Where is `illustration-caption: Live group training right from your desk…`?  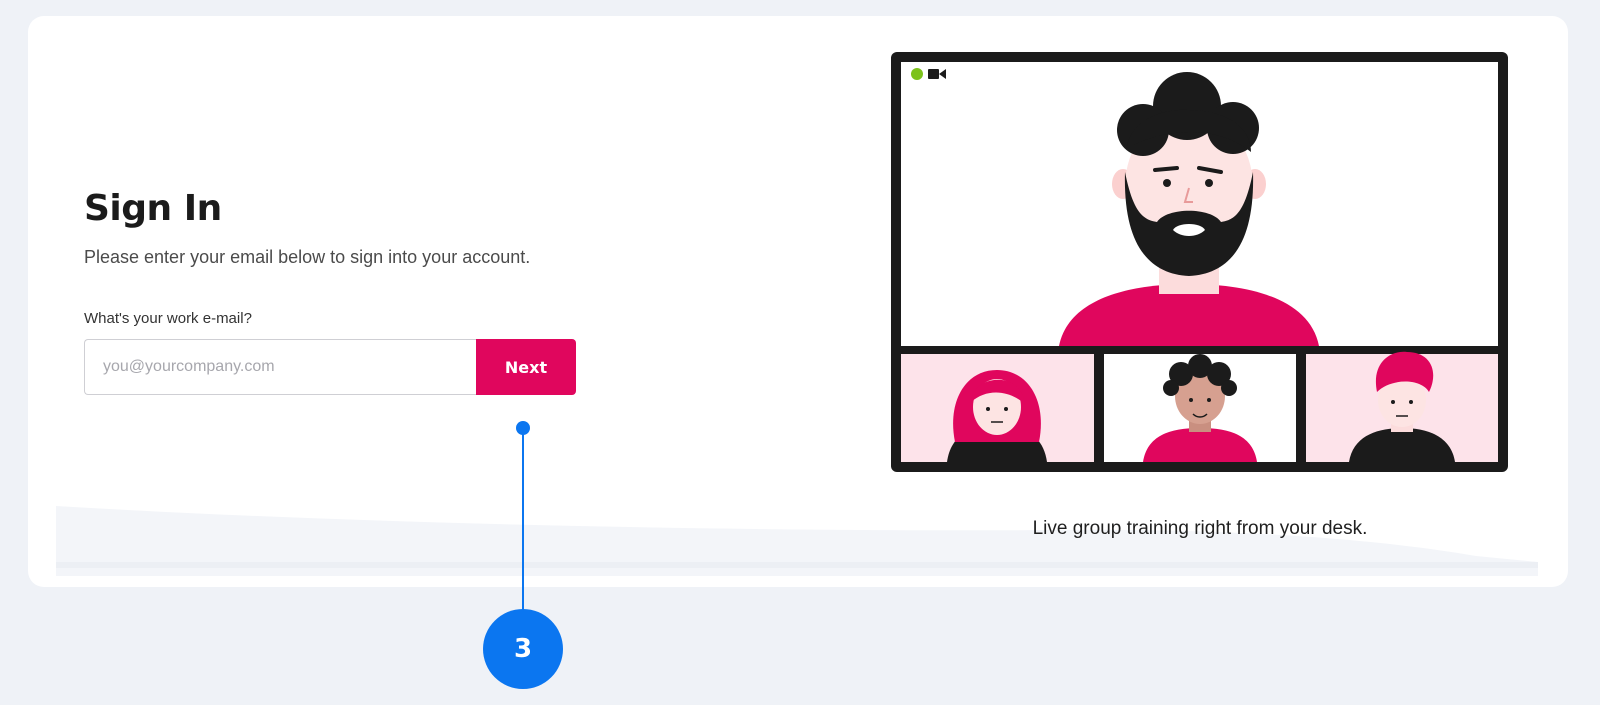
illustration-caption: Live group training right from your desk… is located at coordinates (1200, 528).